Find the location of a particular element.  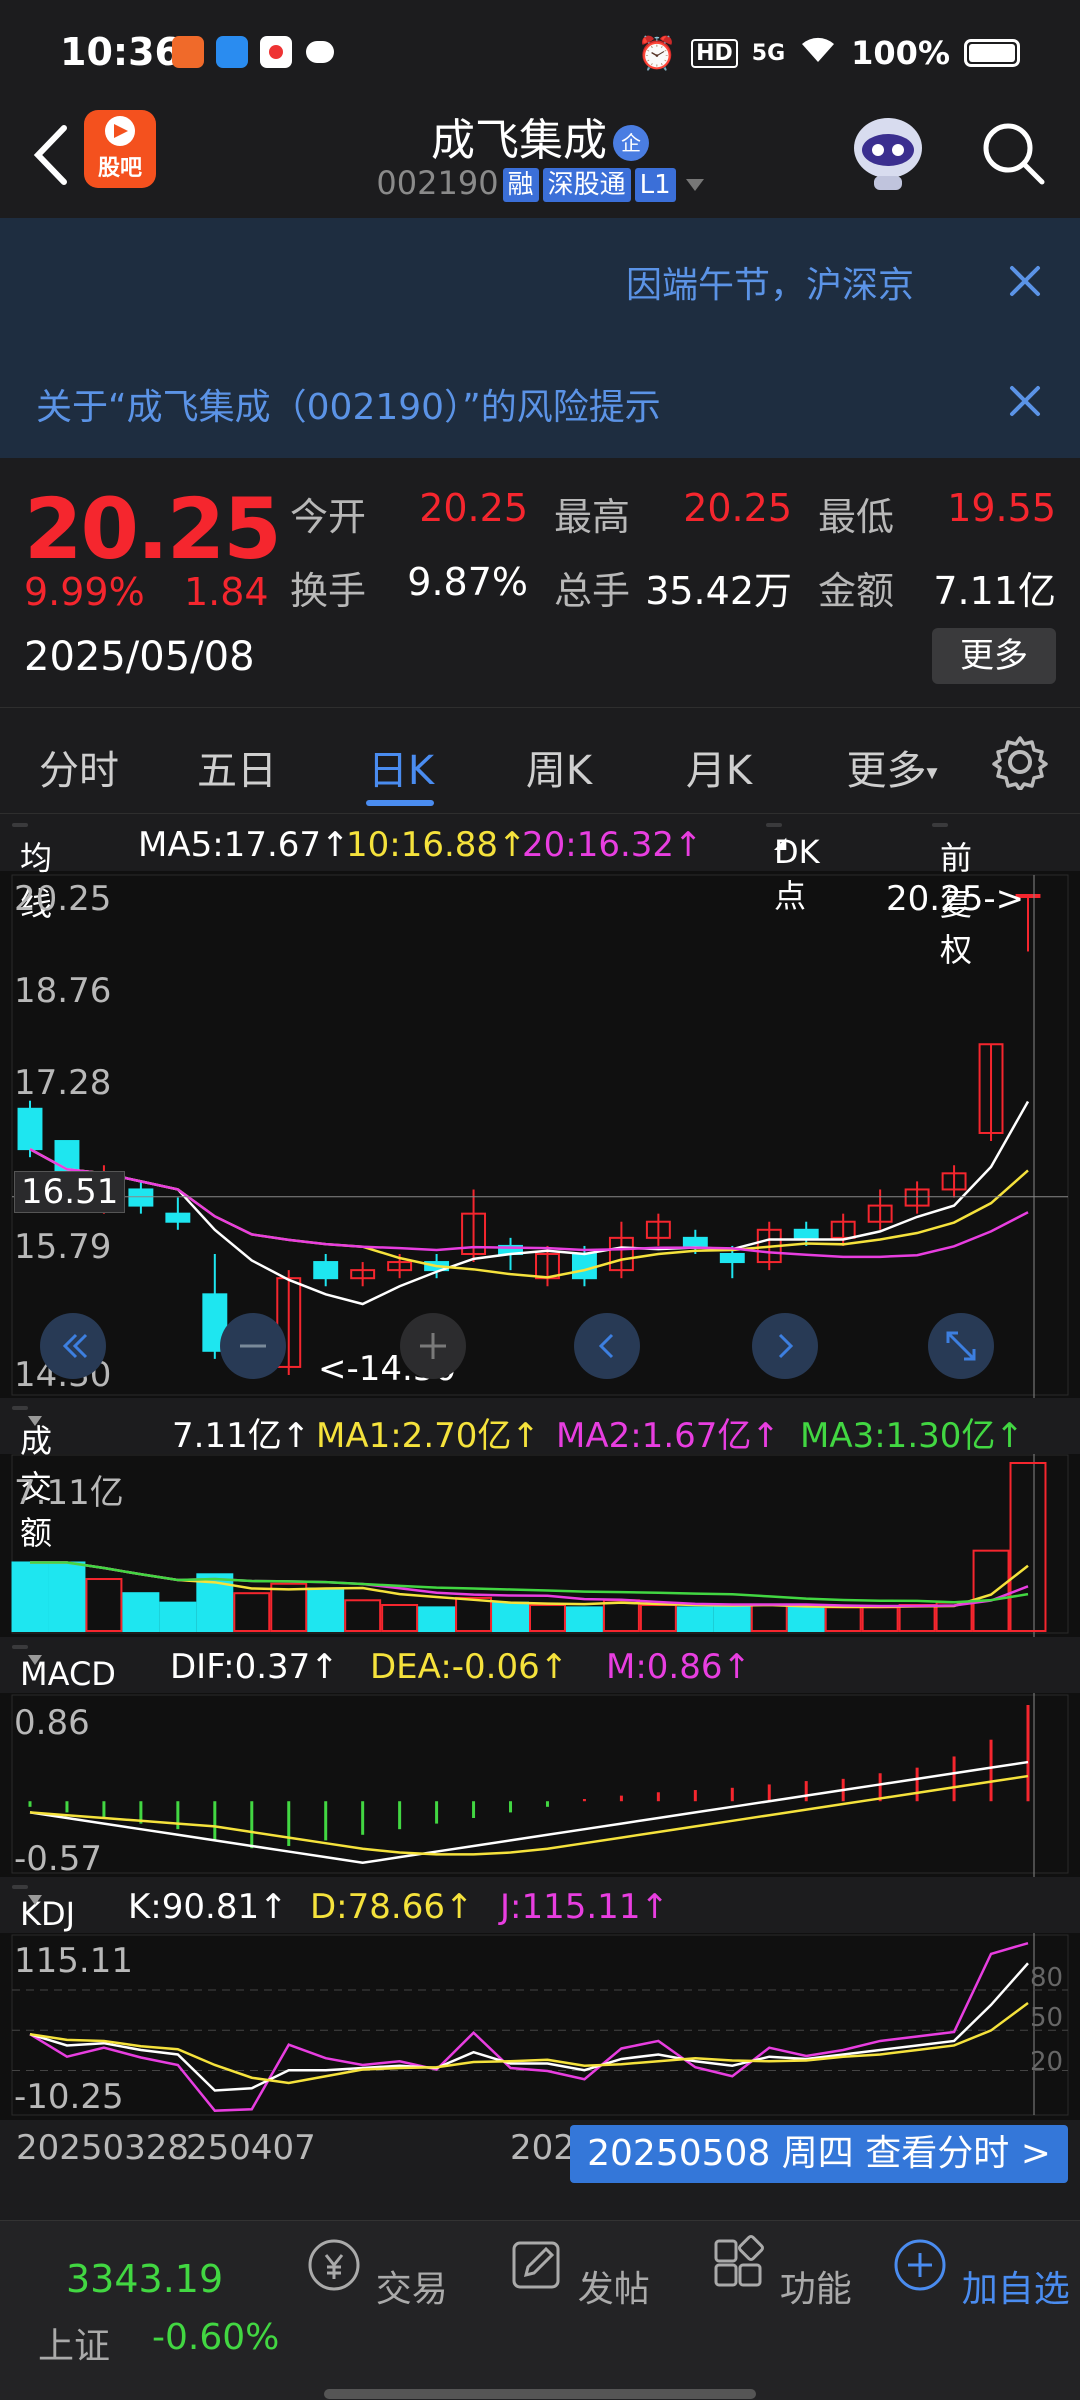

kdj-axis-top: 115.11 is located at coordinates (73, 1961).